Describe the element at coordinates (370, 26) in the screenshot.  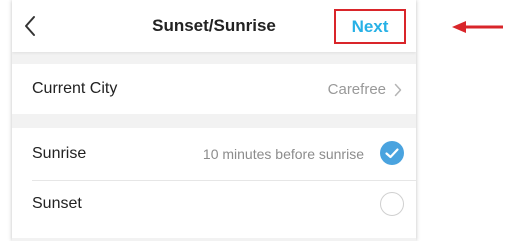
I see `next-button: Next` at that location.